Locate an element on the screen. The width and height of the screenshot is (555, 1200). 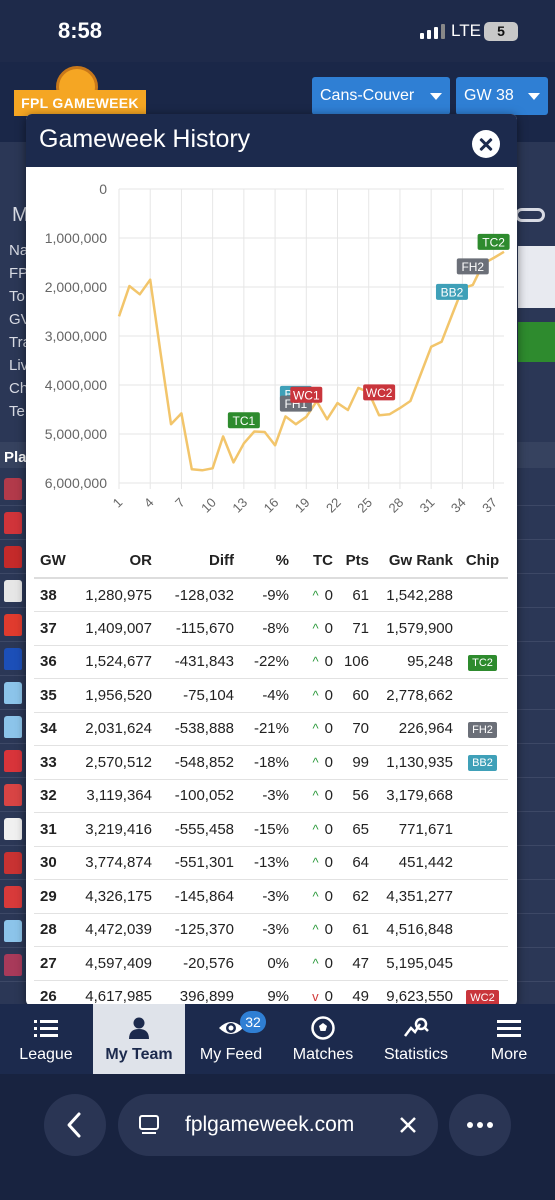
col-header-or: OR is located at coordinates (115, 561).